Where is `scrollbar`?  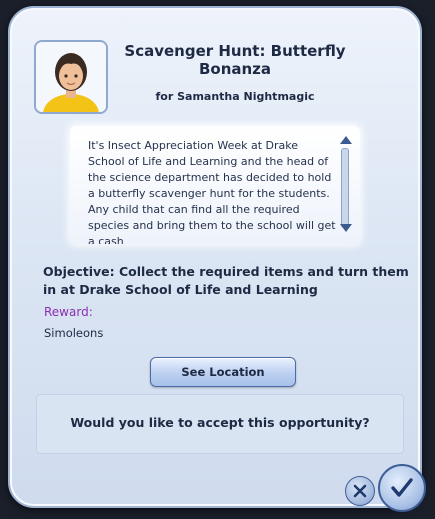
scrollbar is located at coordinates (345, 188).